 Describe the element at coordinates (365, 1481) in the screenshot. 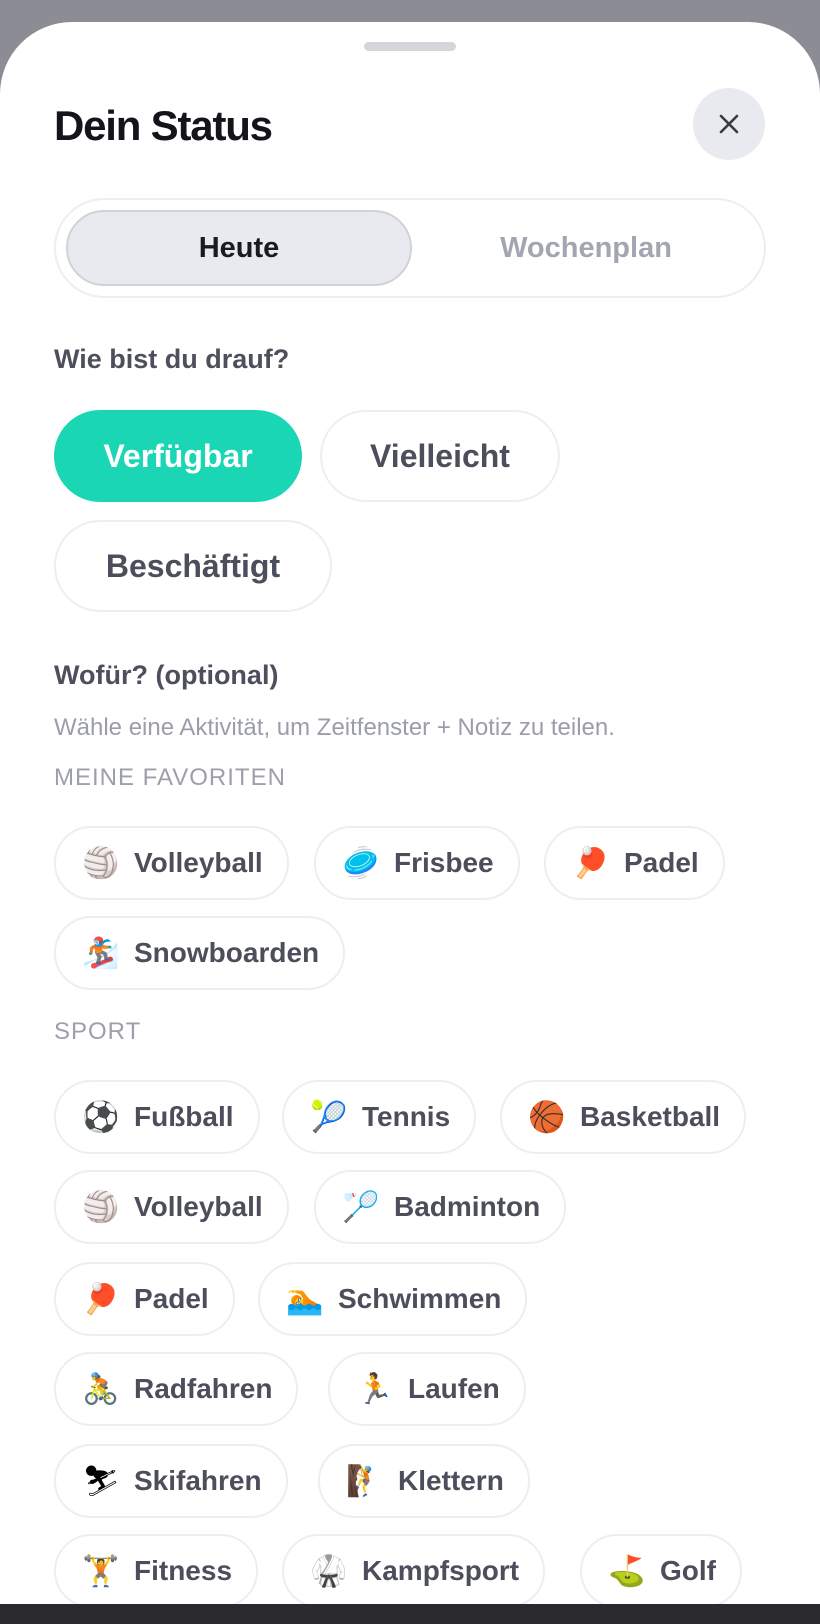

I see `climber-icon: 🧗` at that location.